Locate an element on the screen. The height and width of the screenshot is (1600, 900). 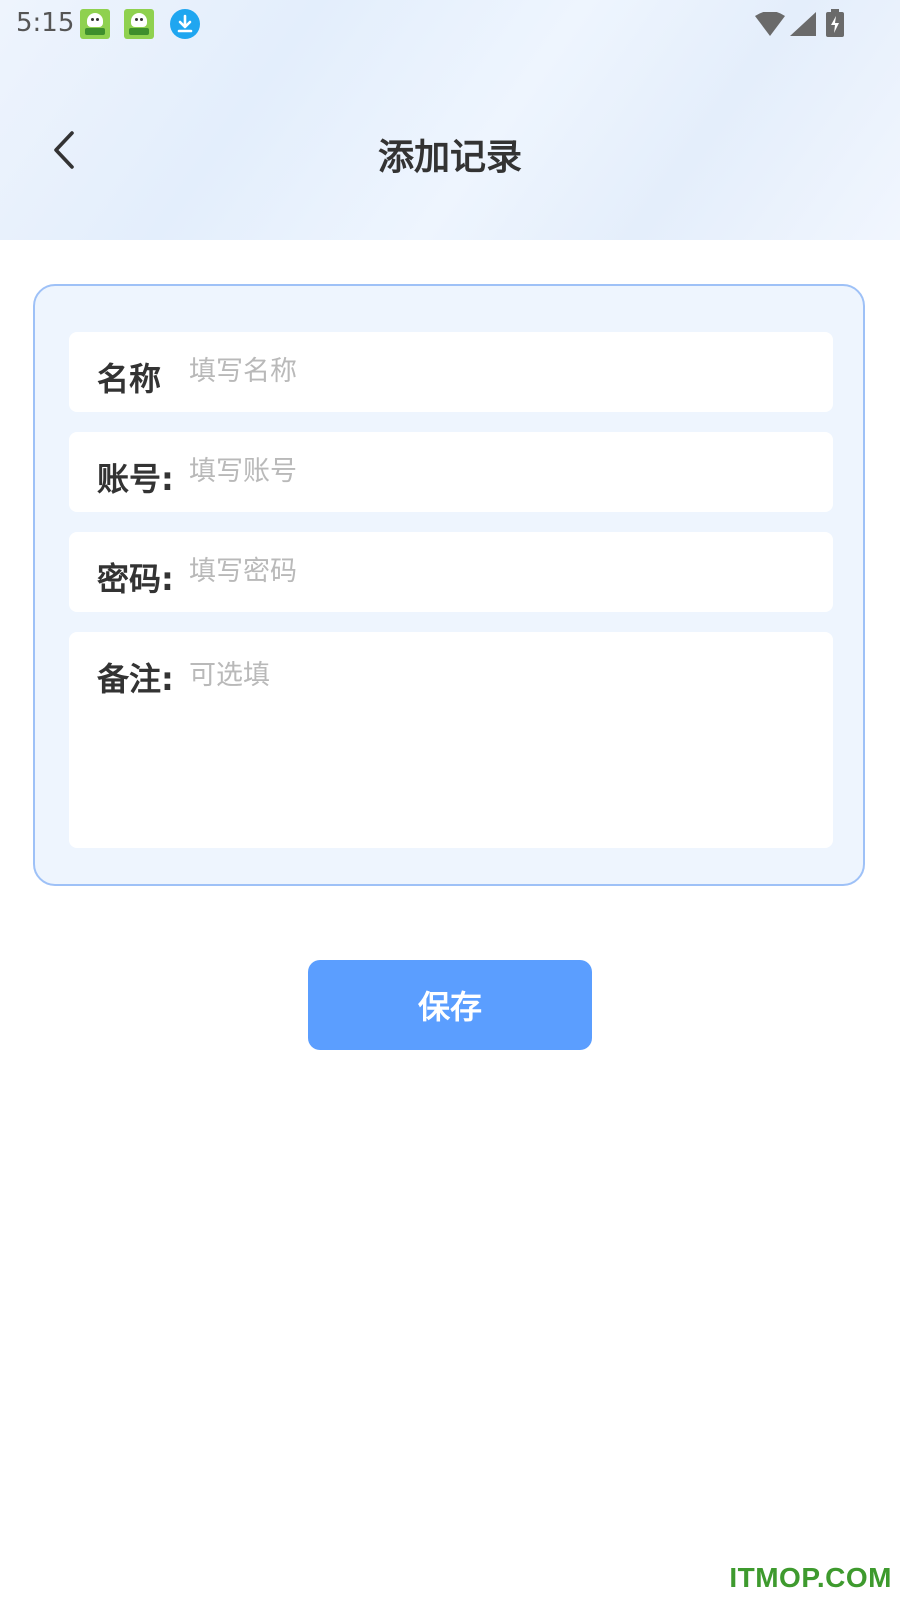
account-input is located at coordinates (494, 471).